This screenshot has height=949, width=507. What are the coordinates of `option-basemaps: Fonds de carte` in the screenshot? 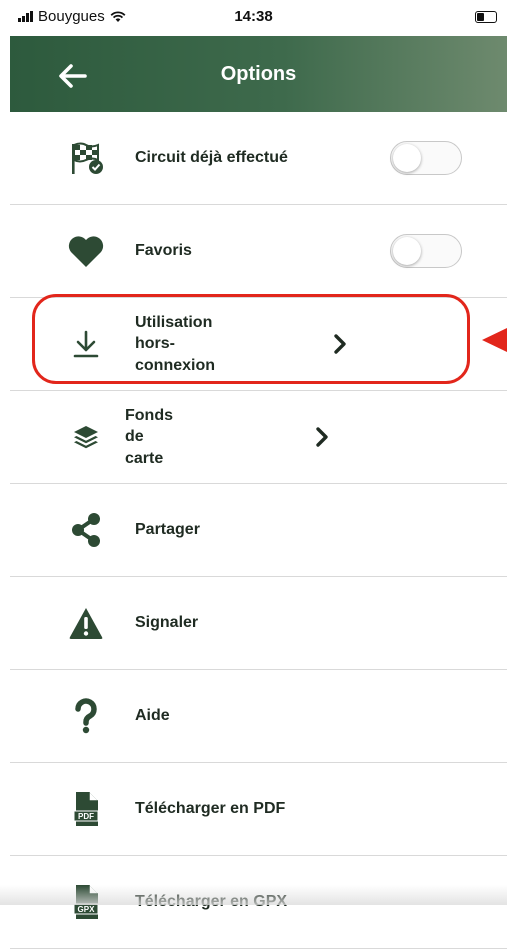 It's located at (258, 437).